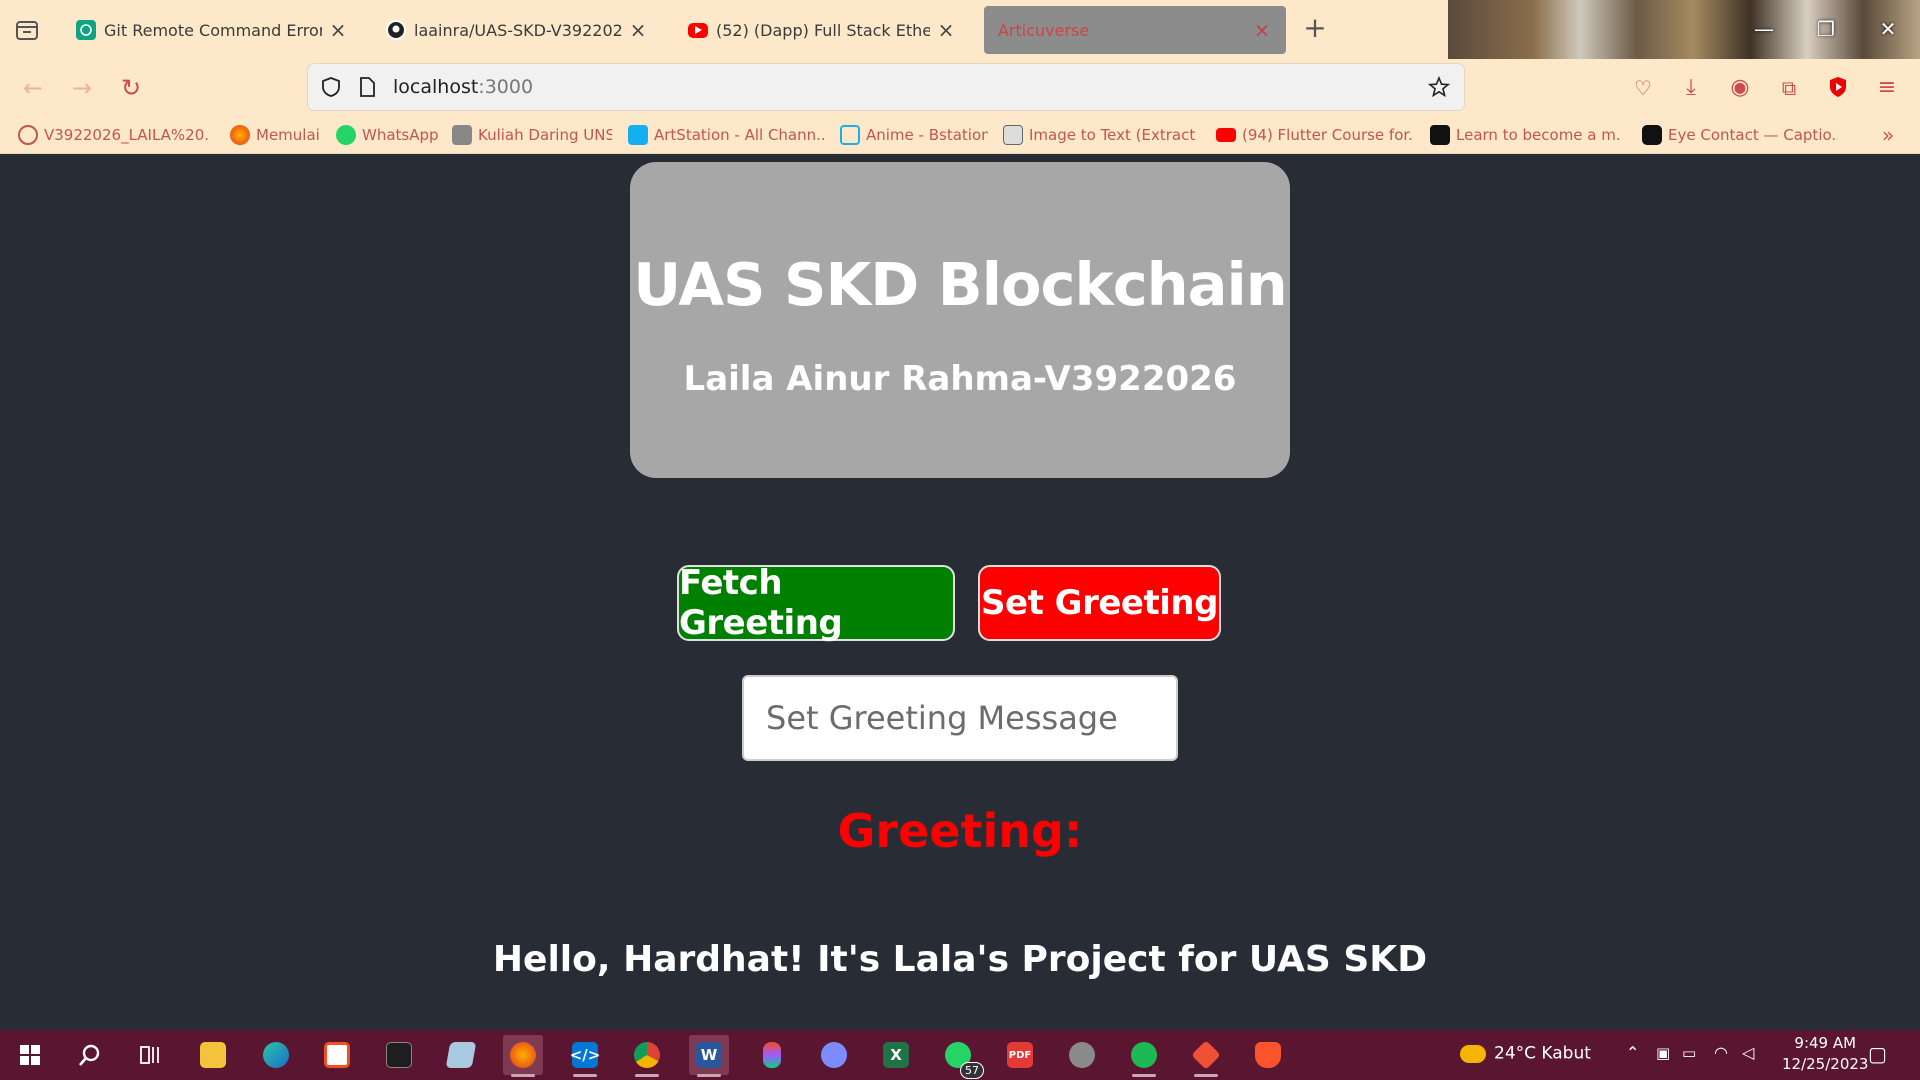 Image resolution: width=1920 pixels, height=1080 pixels. Describe the element at coordinates (400, 135) in the screenshot. I see `bookmark-label: WhatsApp` at that location.